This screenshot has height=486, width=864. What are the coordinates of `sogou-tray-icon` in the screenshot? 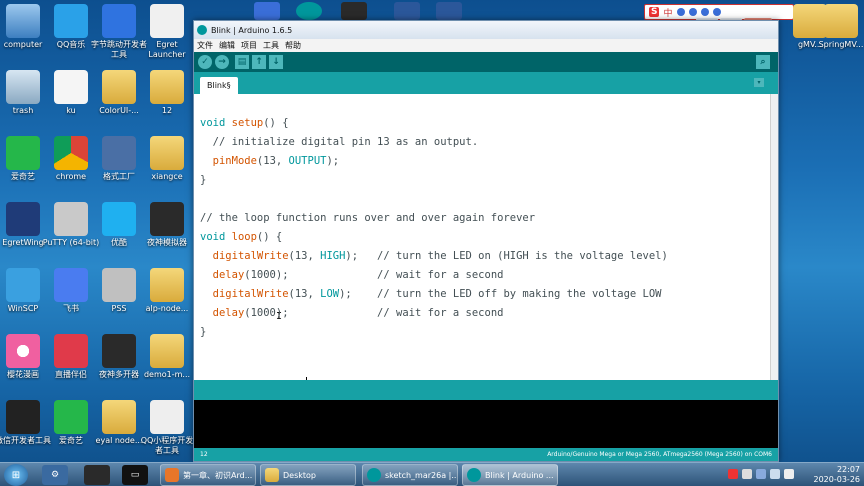 It's located at (733, 474).